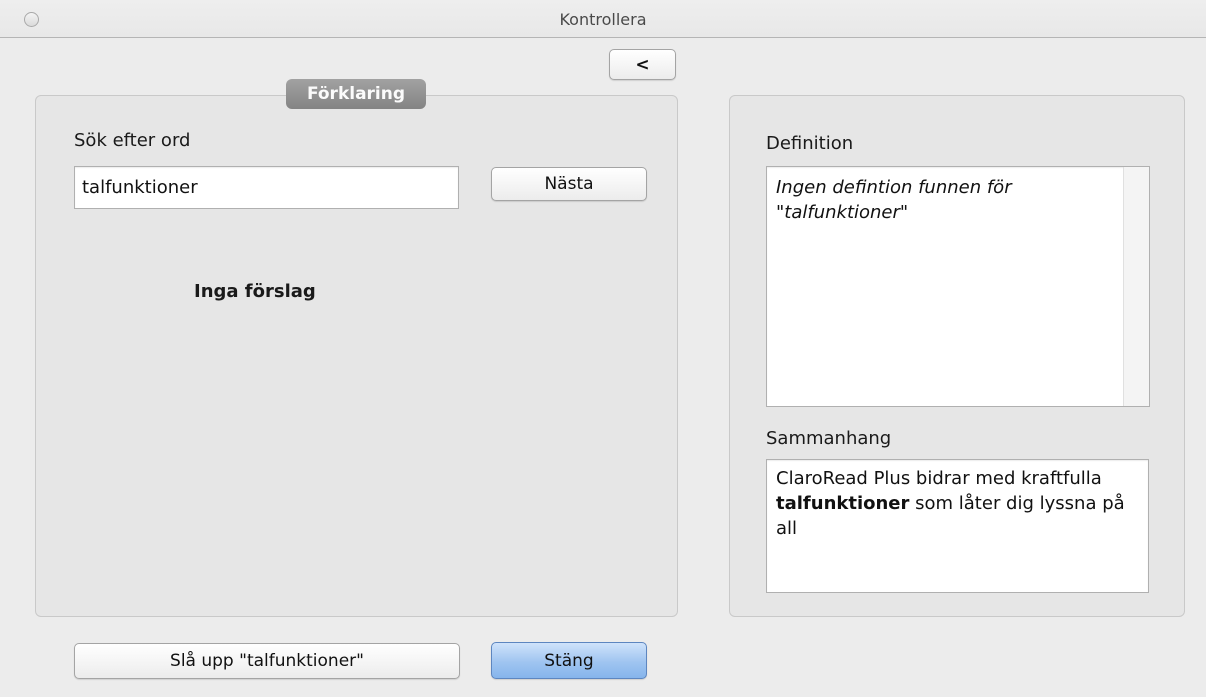 This screenshot has width=1206, height=697. What do you see at coordinates (810, 143) in the screenshot?
I see `definition-label: Definition` at bounding box center [810, 143].